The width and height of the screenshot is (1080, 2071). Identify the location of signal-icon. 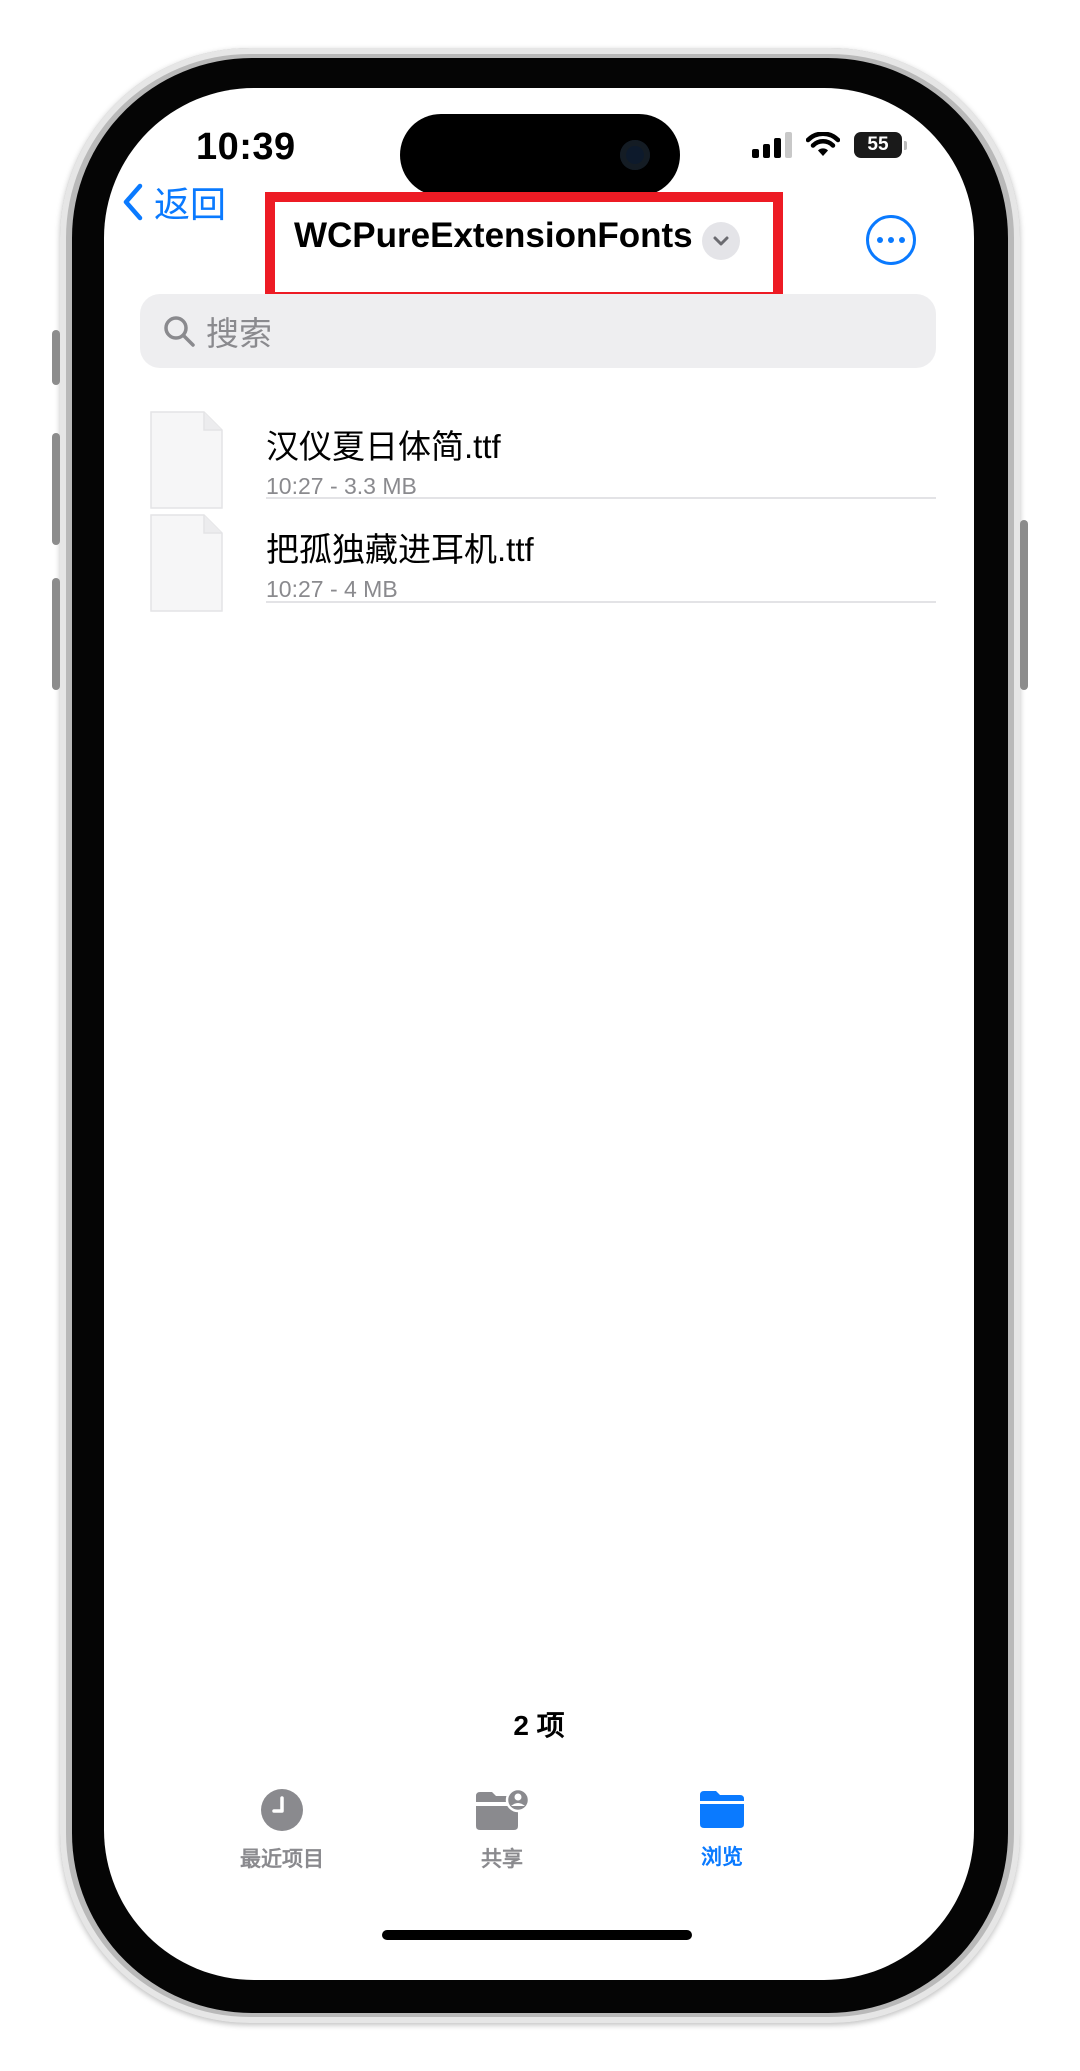
(772, 145).